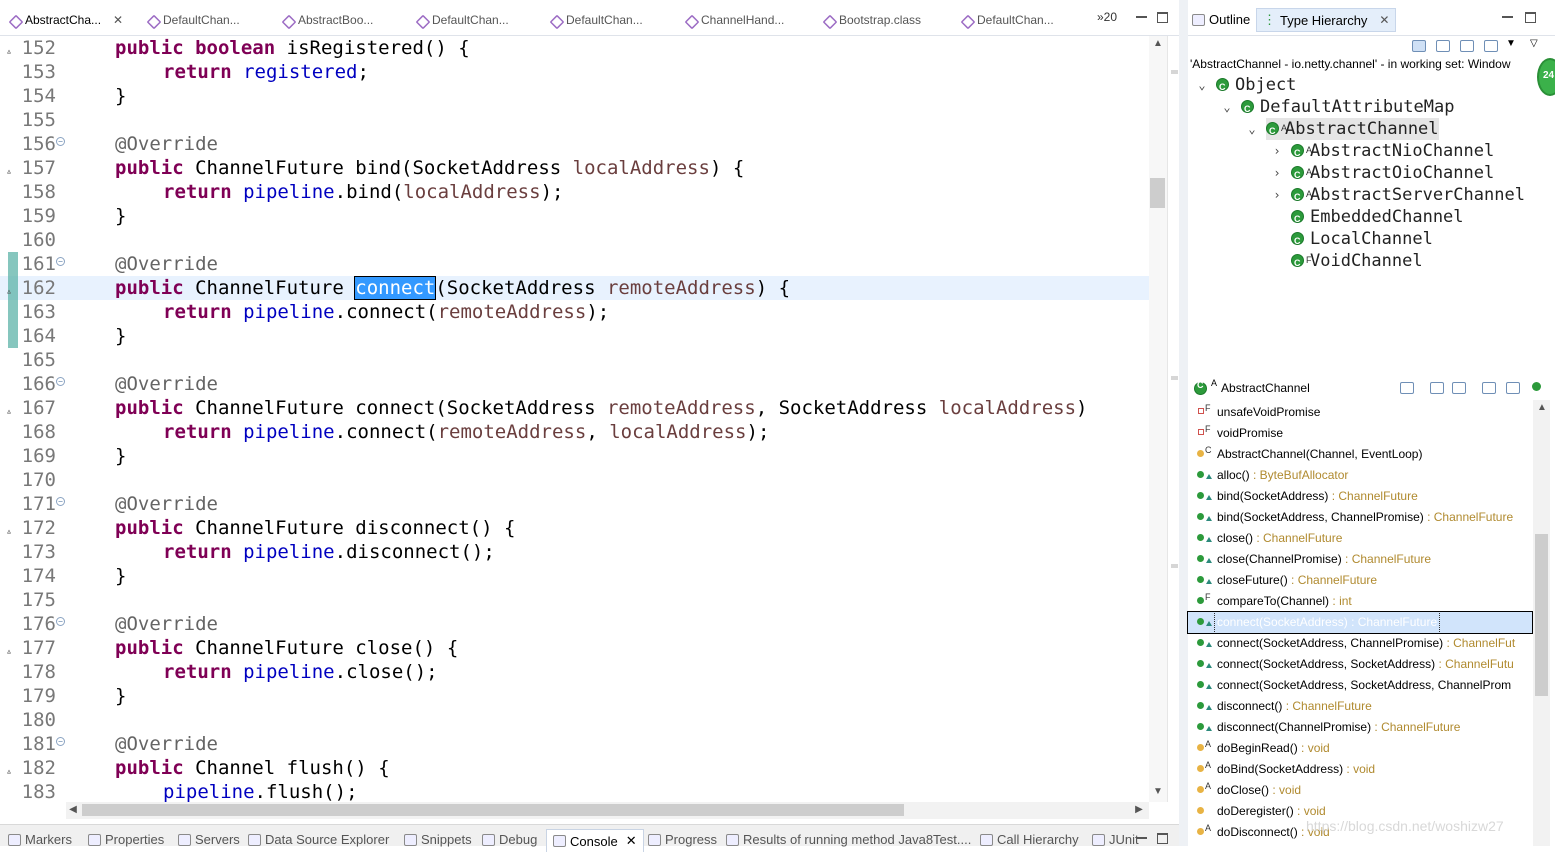 Image resolution: width=1555 pixels, height=852 pixels. I want to click on code-line: 175, so click(574, 600).